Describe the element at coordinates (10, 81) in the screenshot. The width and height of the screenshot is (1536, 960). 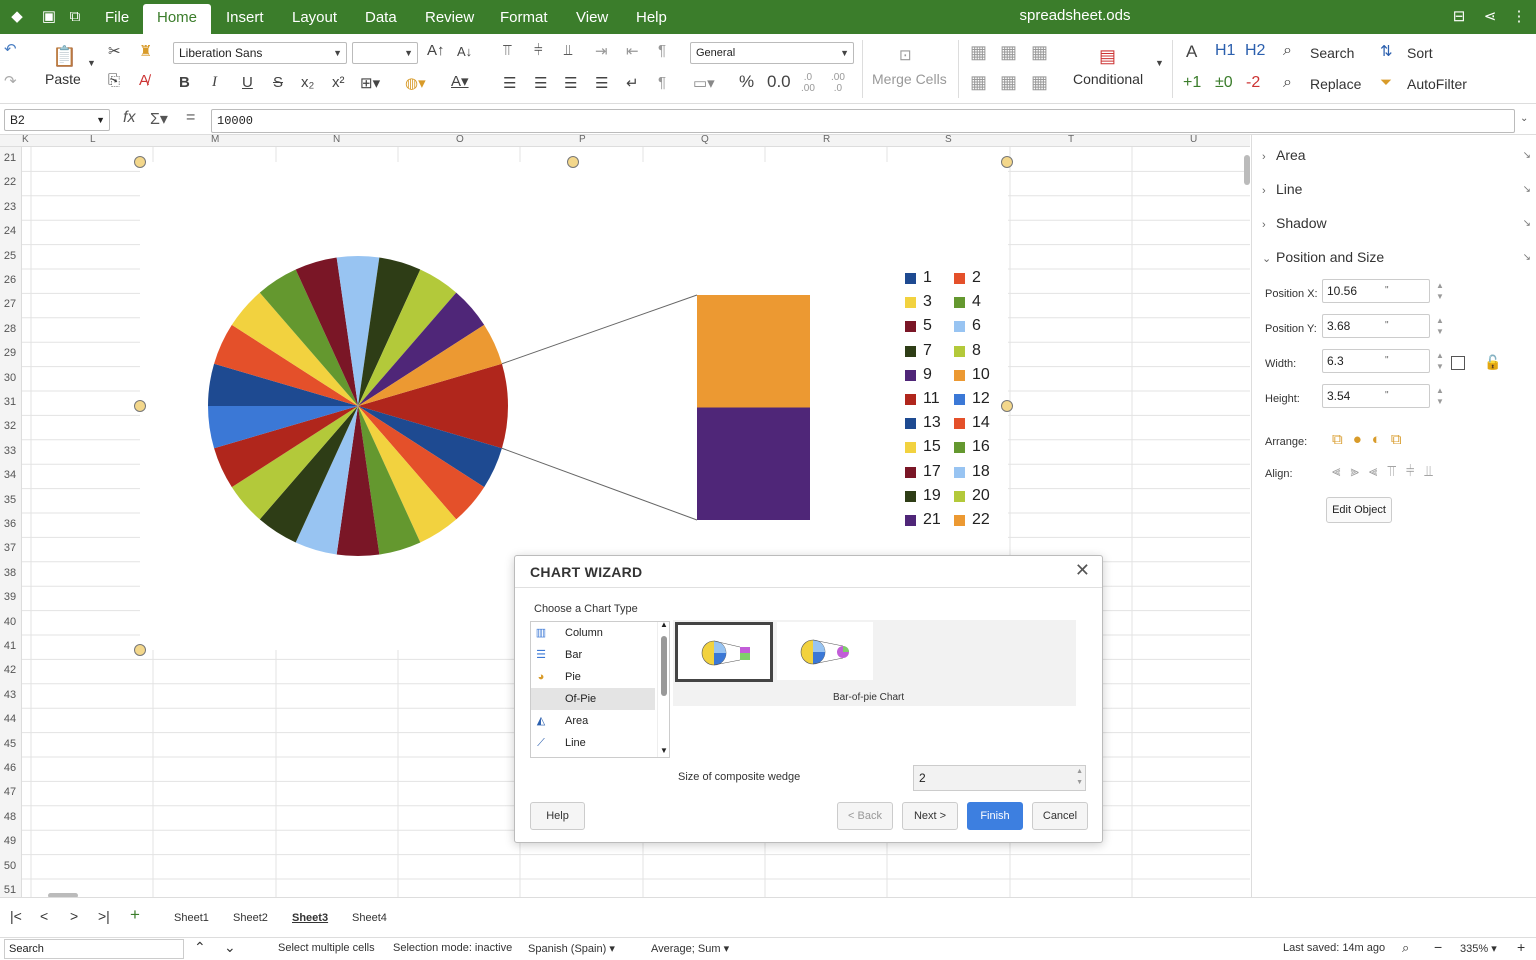
I see `redo-icon: ↷` at that location.